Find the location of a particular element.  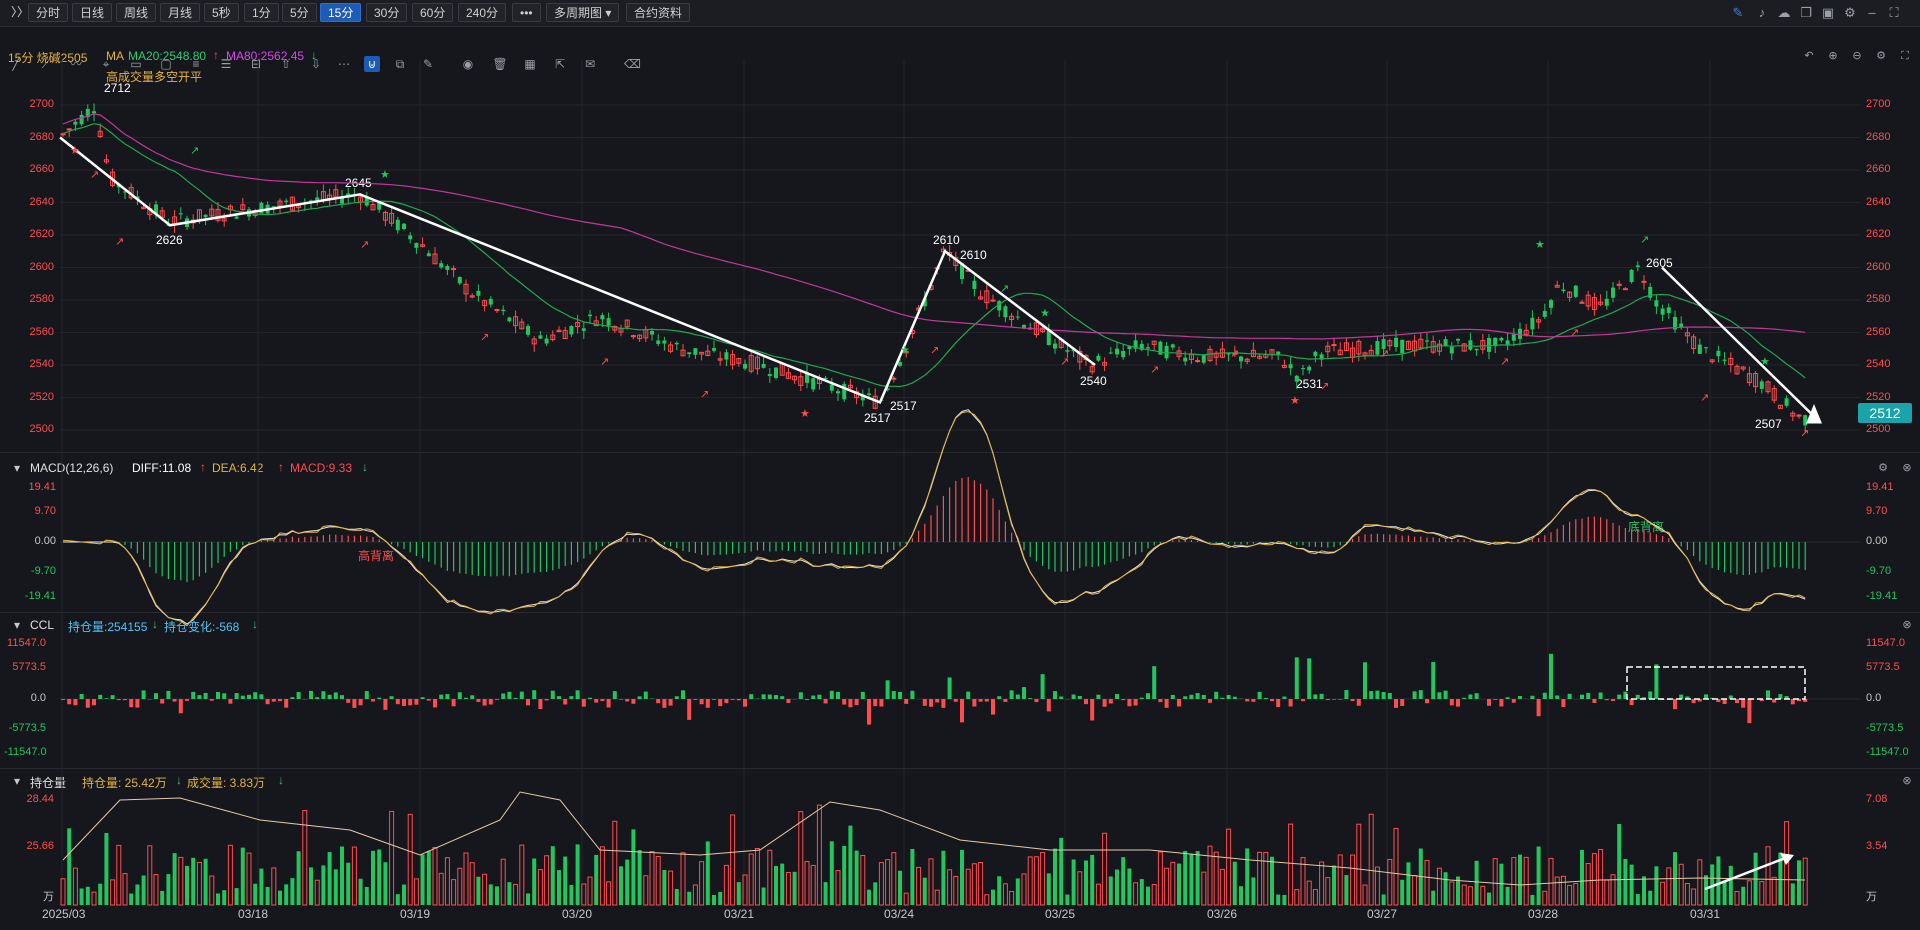

signal-arrow-icon: ↗ is located at coordinates (119, 241).